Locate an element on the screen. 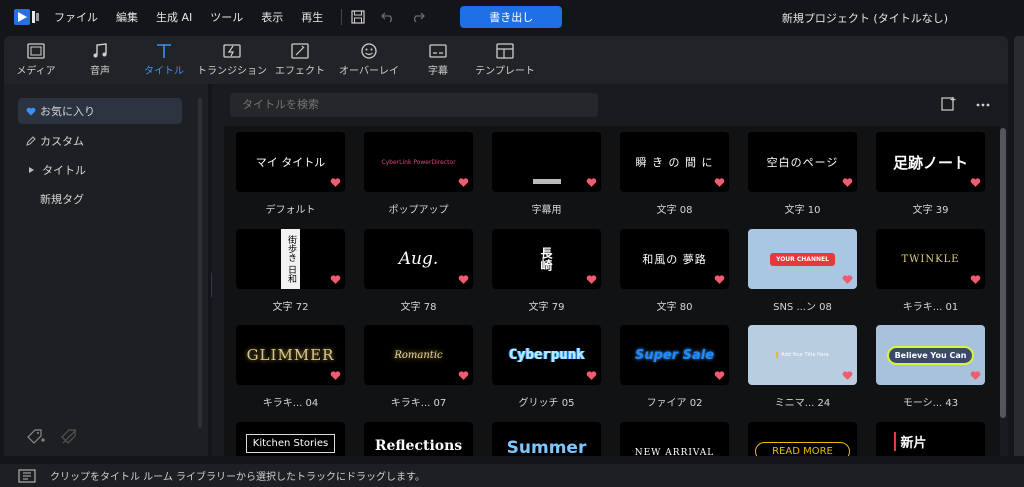 Image resolution: width=1024 pixels, height=487 pixels. title-thumbnail: TWINKLE is located at coordinates (930, 259).